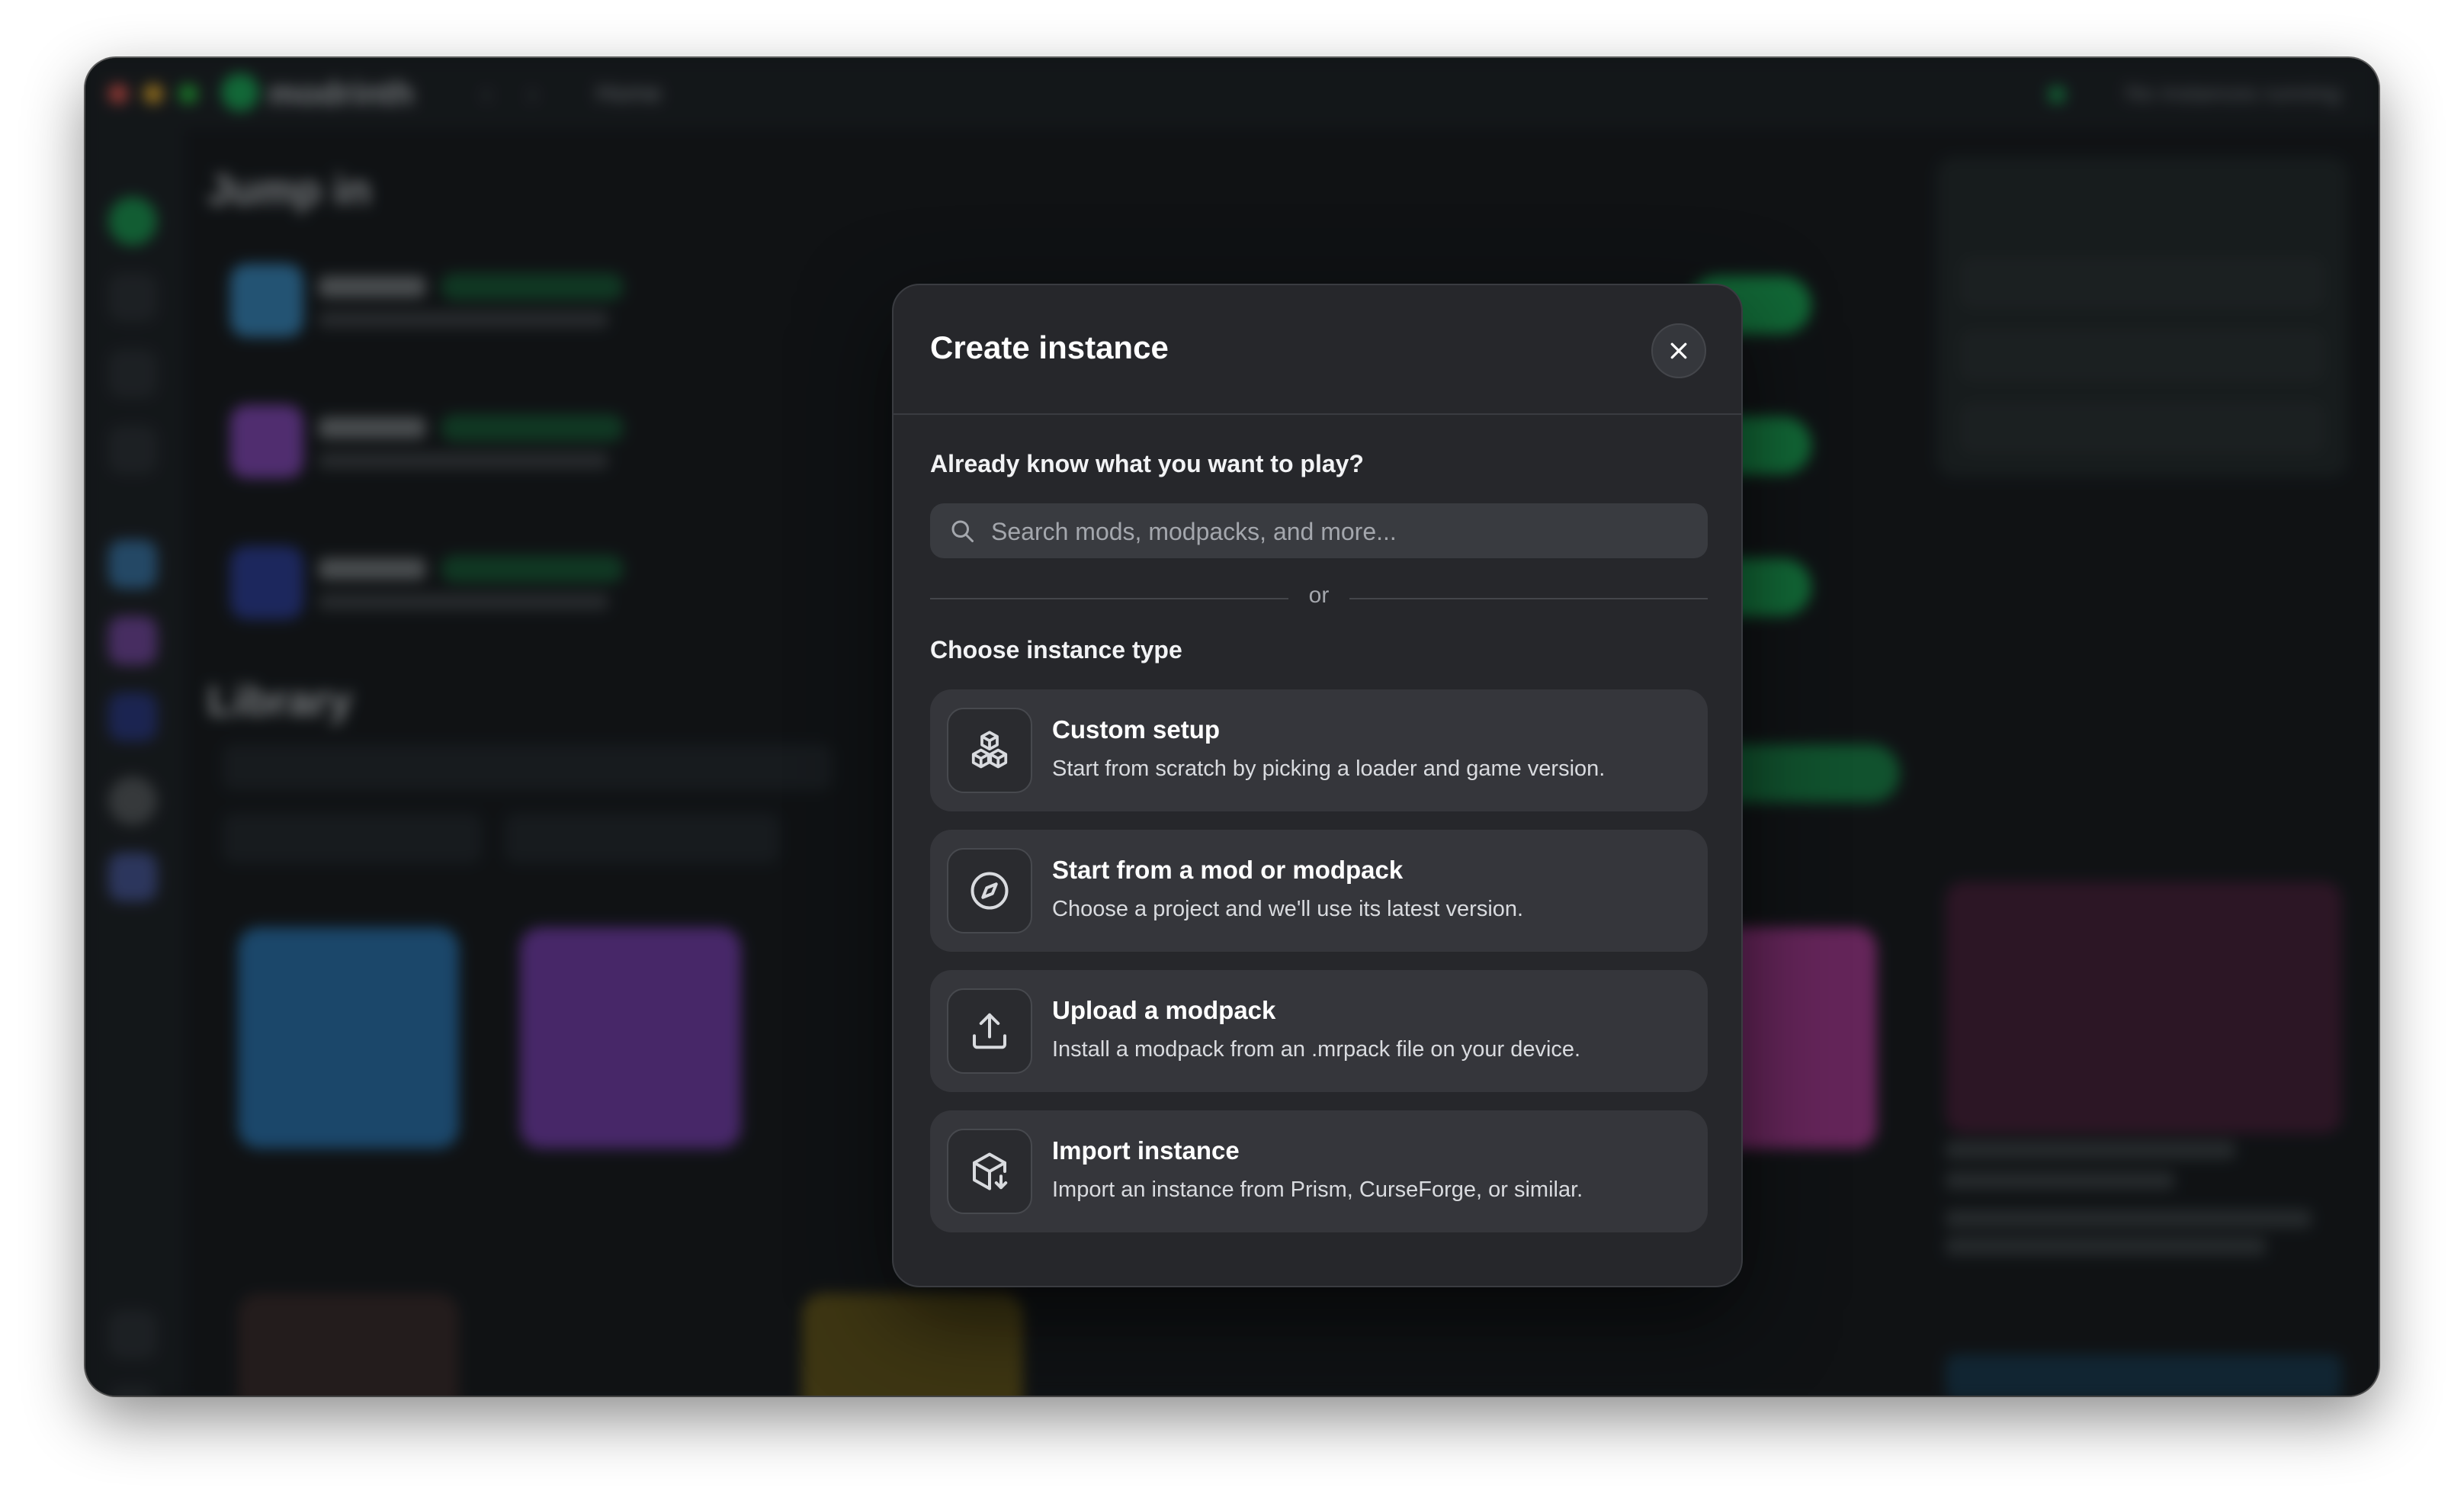  I want to click on choose-type-heading: Choose instance type, so click(1056, 649).